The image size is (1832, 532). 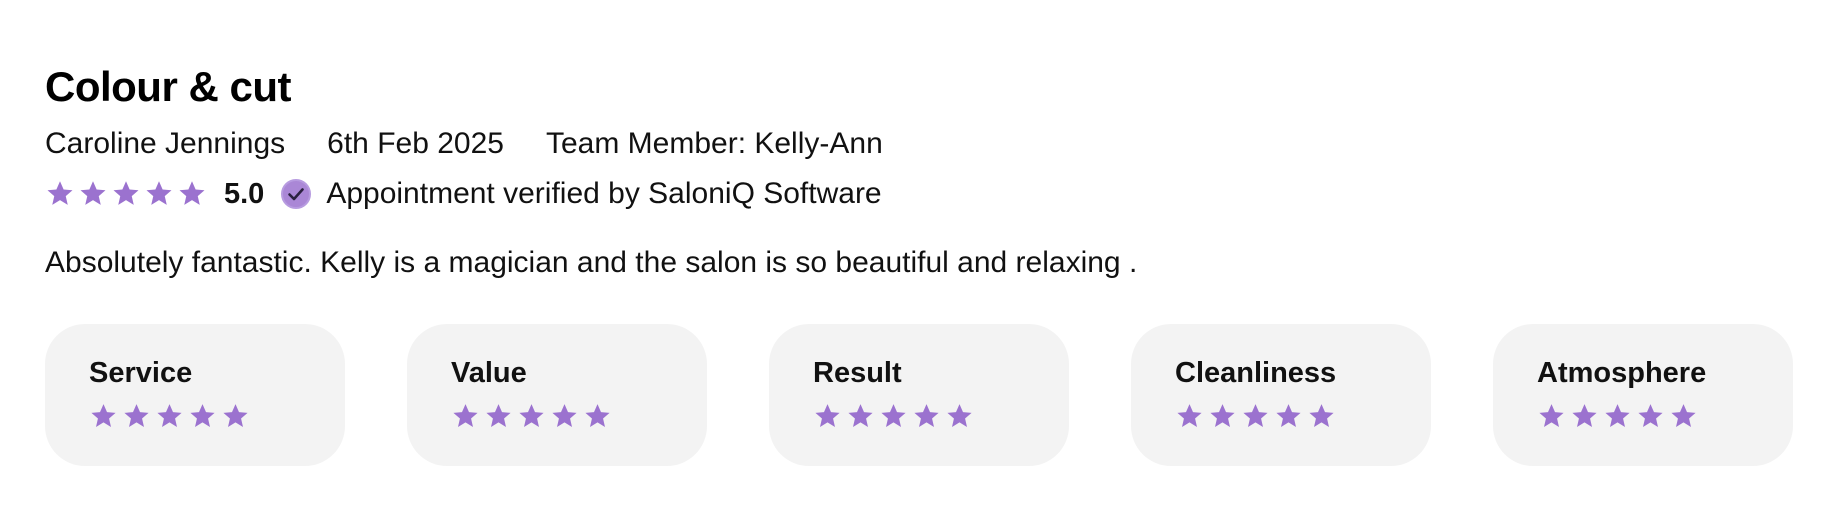 I want to click on category-label: Cleanliness, so click(x=1256, y=373).